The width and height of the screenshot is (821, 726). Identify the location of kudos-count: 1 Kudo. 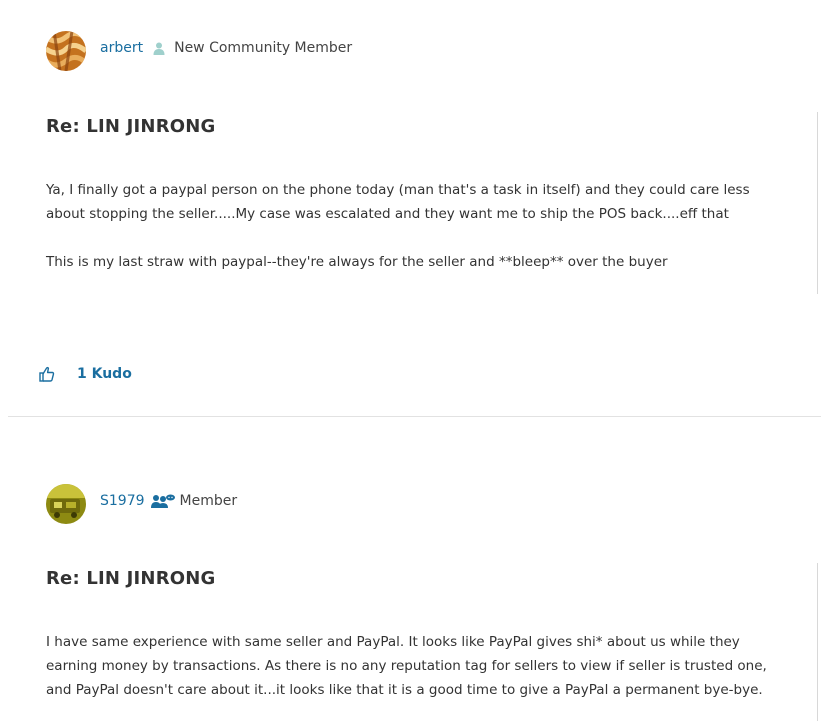
(104, 374).